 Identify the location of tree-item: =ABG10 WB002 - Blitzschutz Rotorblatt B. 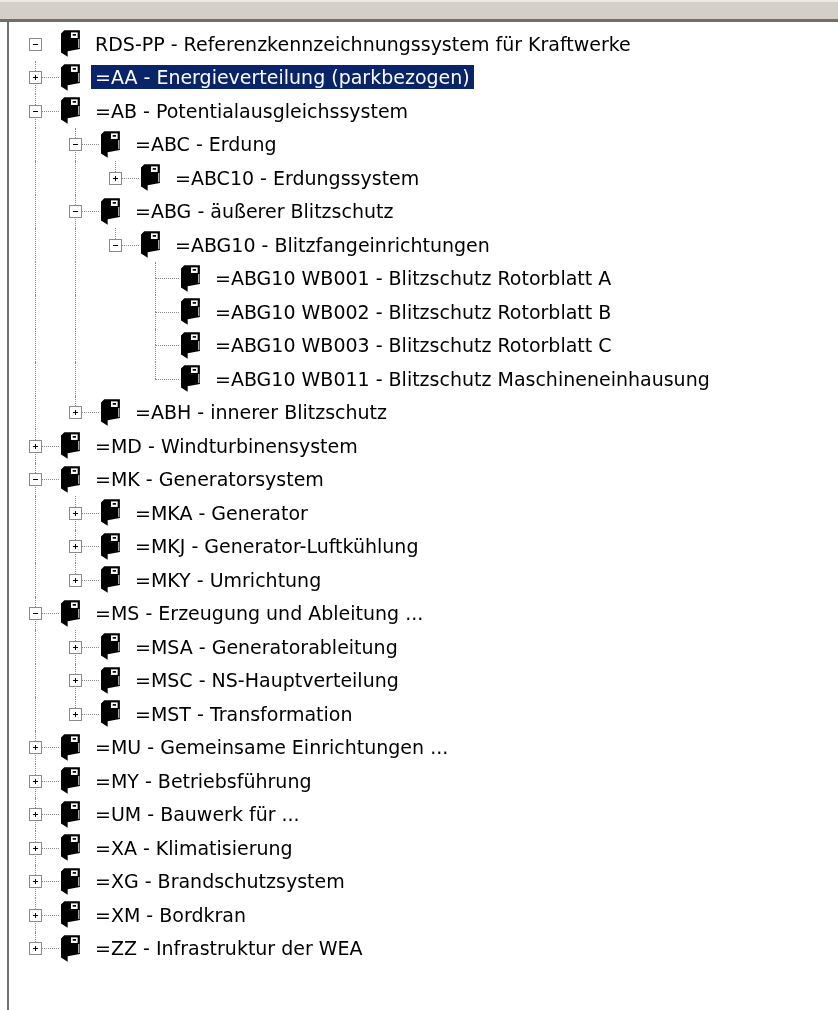
(413, 311).